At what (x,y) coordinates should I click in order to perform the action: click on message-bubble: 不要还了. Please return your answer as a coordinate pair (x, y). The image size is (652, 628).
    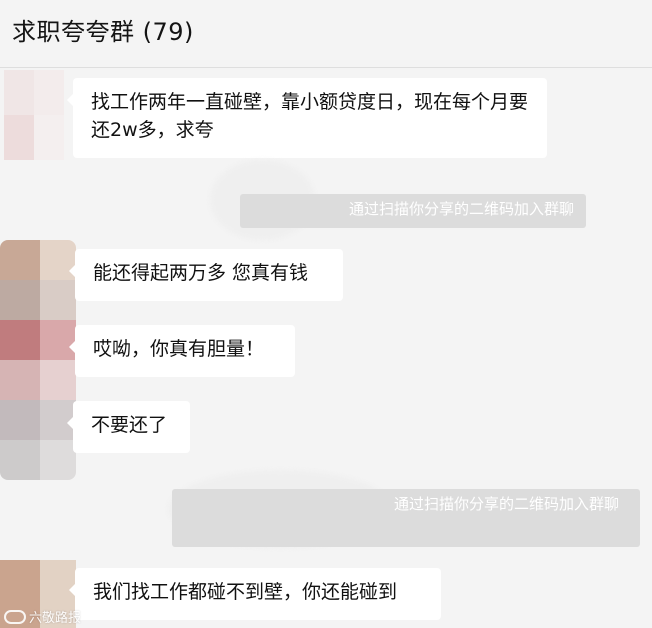
    Looking at the image, I should click on (128, 427).